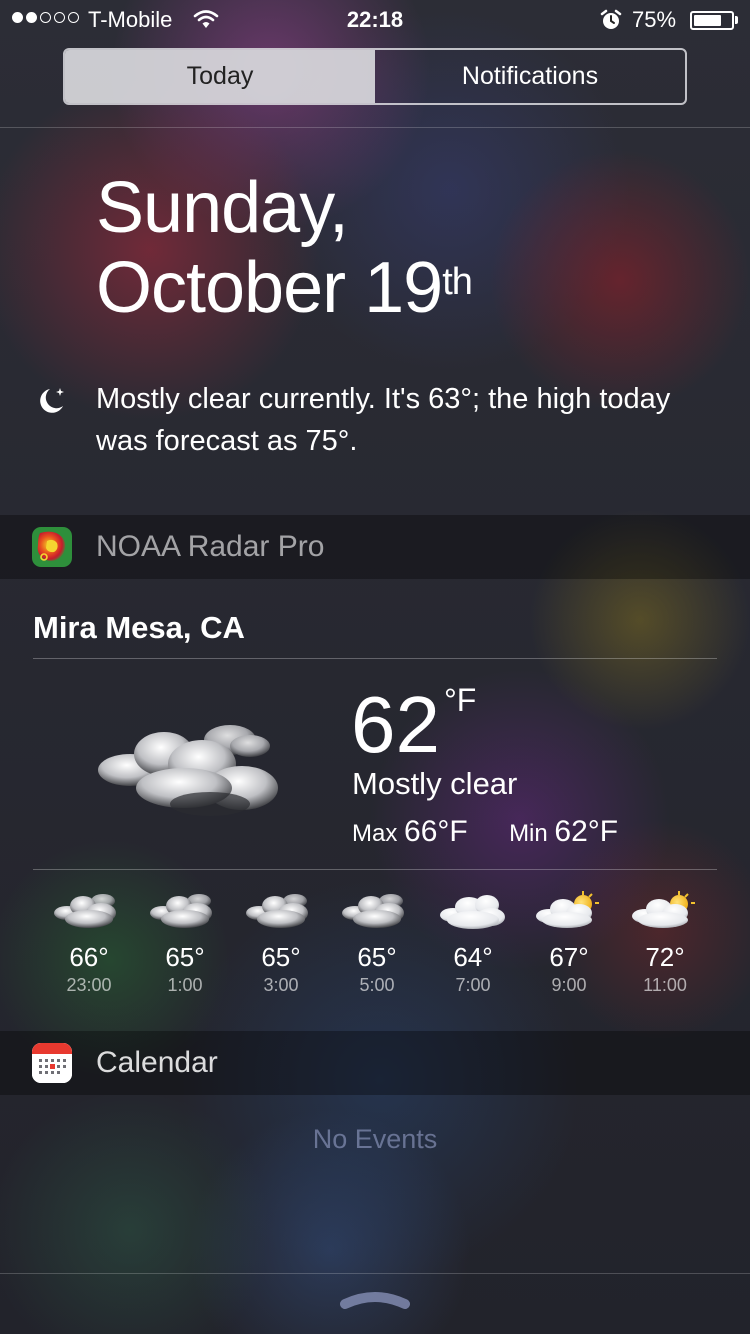 This screenshot has width=750, height=1334. I want to click on tab-notifications: Notifications, so click(530, 76).